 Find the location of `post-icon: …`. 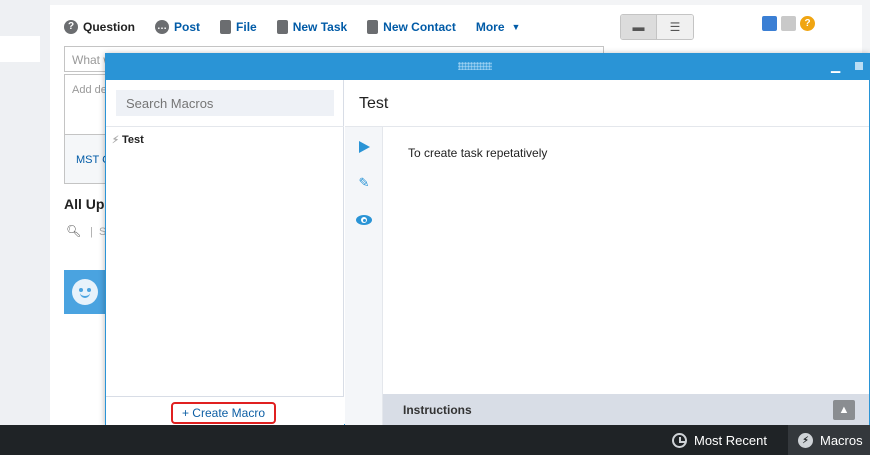

post-icon: … is located at coordinates (162, 27).